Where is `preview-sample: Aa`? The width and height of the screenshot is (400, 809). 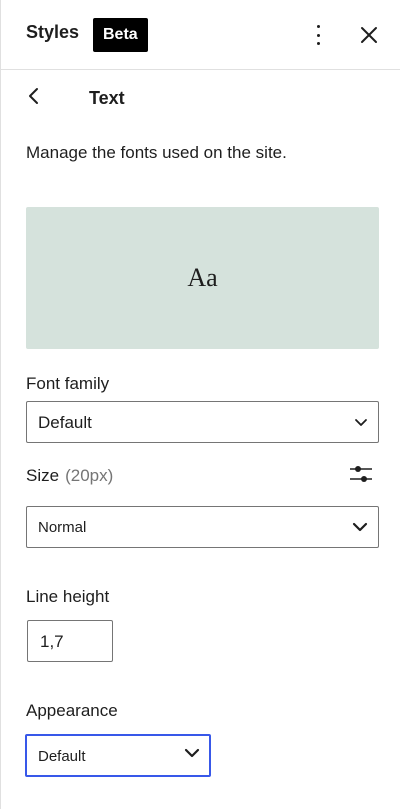 preview-sample: Aa is located at coordinates (202, 277).